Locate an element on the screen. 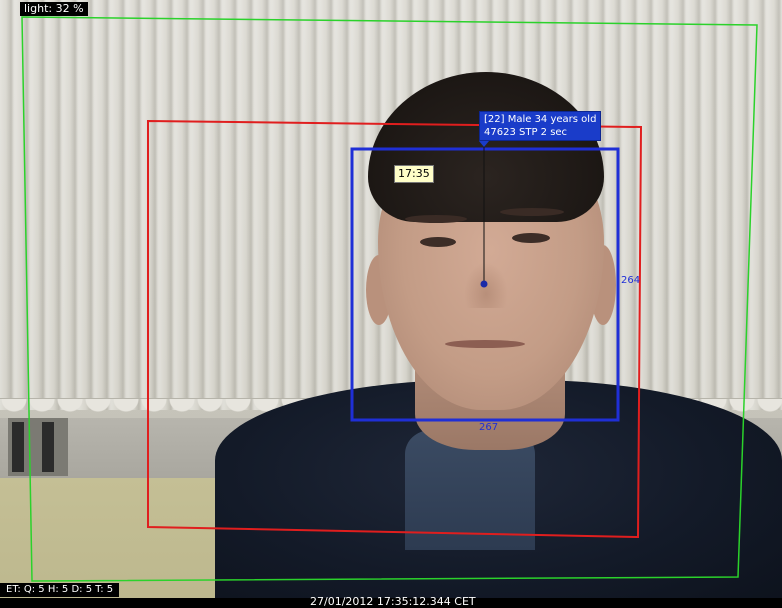 This screenshot has height=608, width=782. status-bar: ET: Q: 5 H: 5 D: 5 T: 5 is located at coordinates (60, 590).